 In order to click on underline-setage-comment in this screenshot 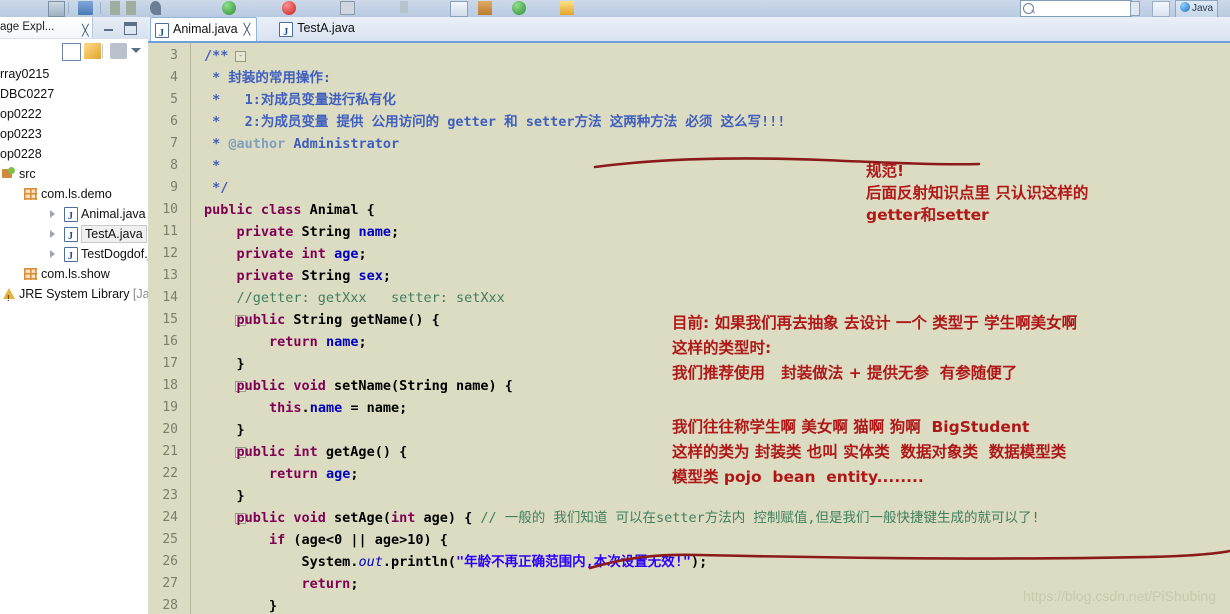, I will do `click(909, 559)`.